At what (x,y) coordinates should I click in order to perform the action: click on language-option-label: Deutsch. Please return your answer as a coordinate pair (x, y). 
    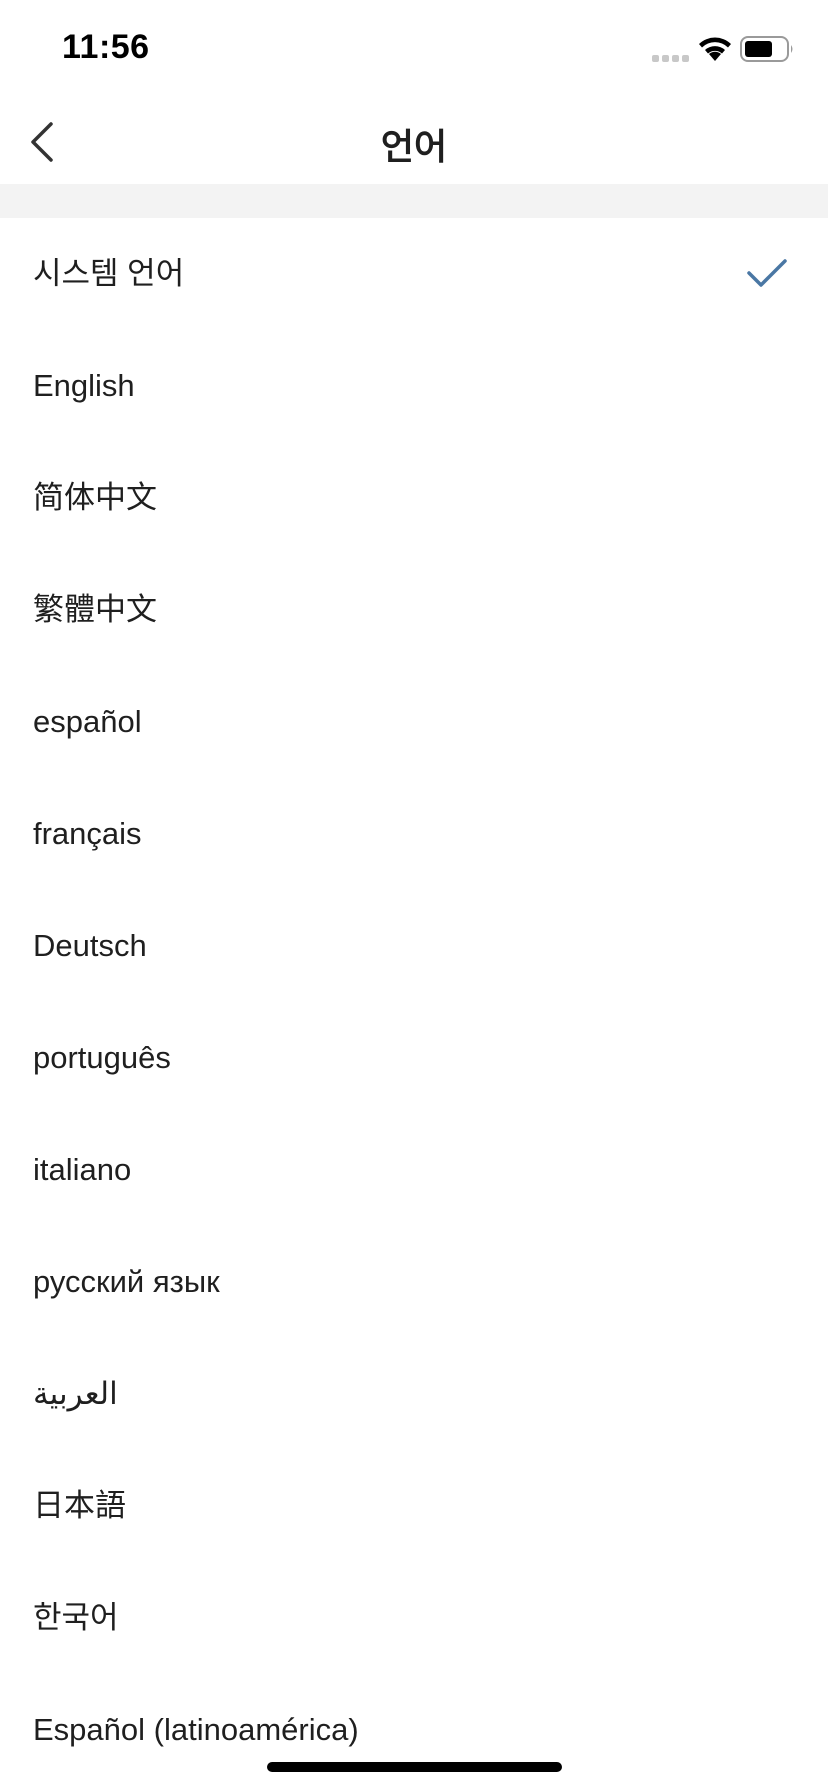
    Looking at the image, I should click on (90, 945).